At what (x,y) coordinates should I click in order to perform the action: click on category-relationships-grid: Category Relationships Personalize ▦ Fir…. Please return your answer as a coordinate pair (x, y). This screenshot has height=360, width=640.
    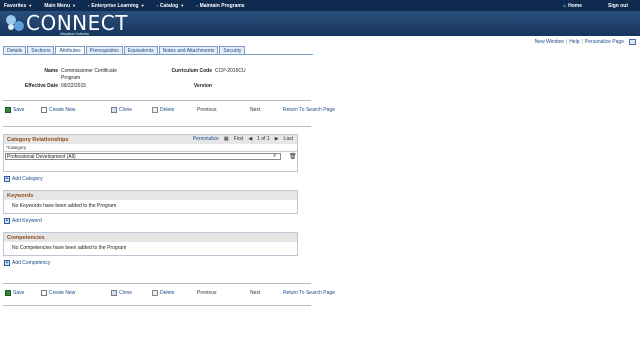
    Looking at the image, I should click on (150, 153).